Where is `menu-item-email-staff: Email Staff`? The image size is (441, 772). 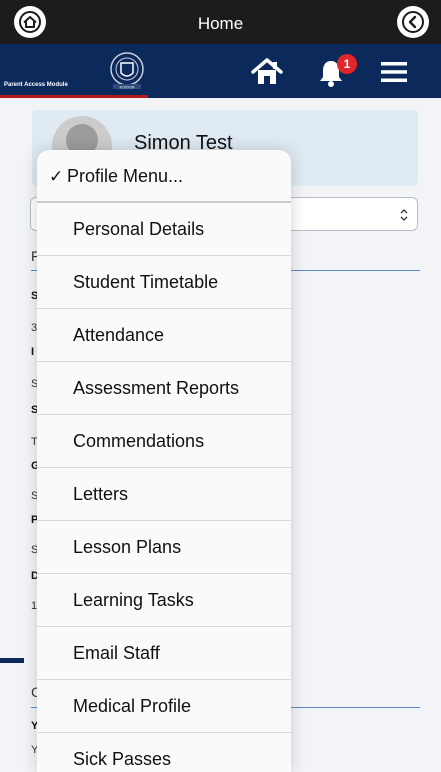 menu-item-email-staff: Email Staff is located at coordinates (164, 653).